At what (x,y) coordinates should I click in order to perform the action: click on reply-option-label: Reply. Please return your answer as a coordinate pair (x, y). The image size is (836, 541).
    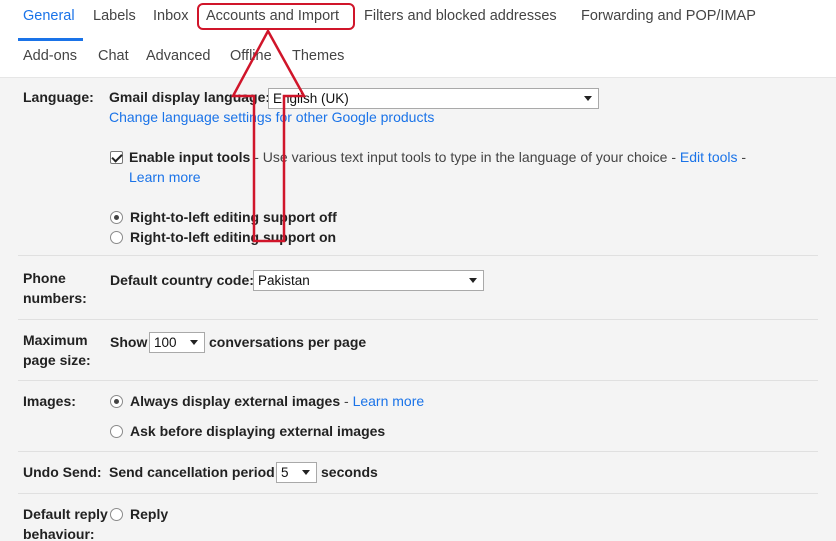
    Looking at the image, I should click on (149, 514).